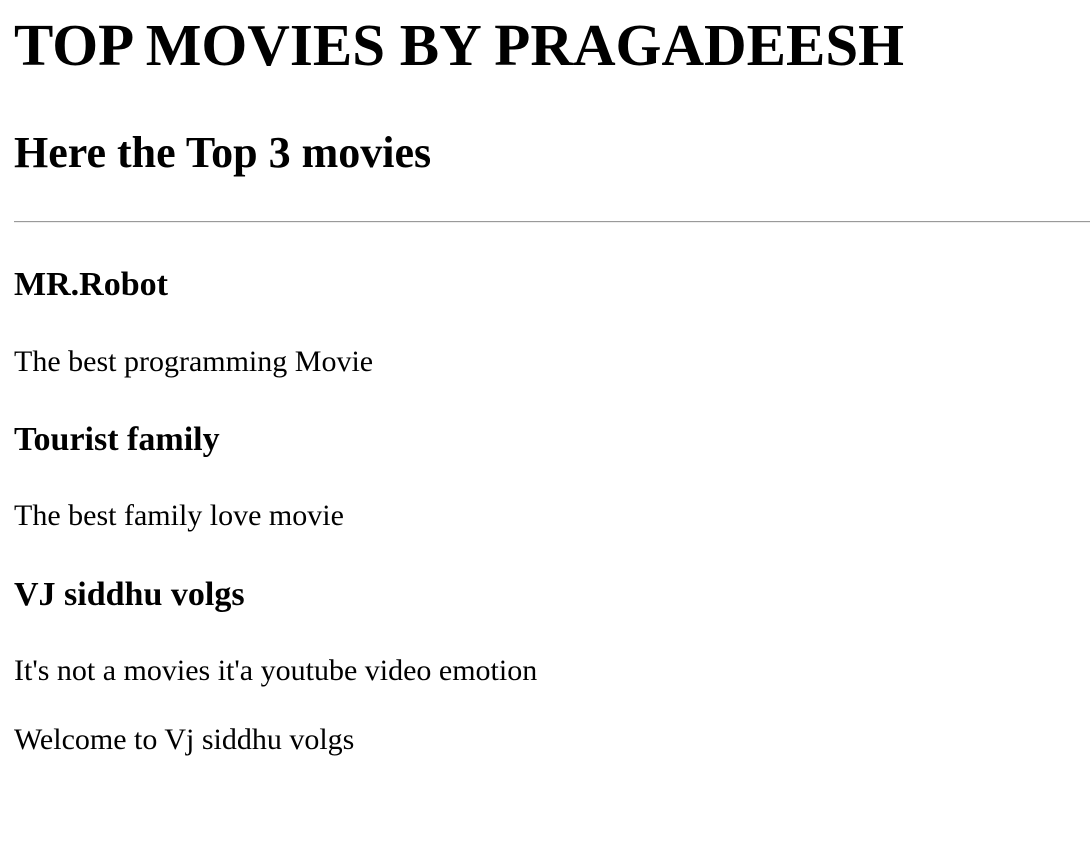 The image size is (1090, 850). What do you see at coordinates (129, 594) in the screenshot?
I see `movie-title-vj-siddhu-volgs: VJ siddhu volgs` at bounding box center [129, 594].